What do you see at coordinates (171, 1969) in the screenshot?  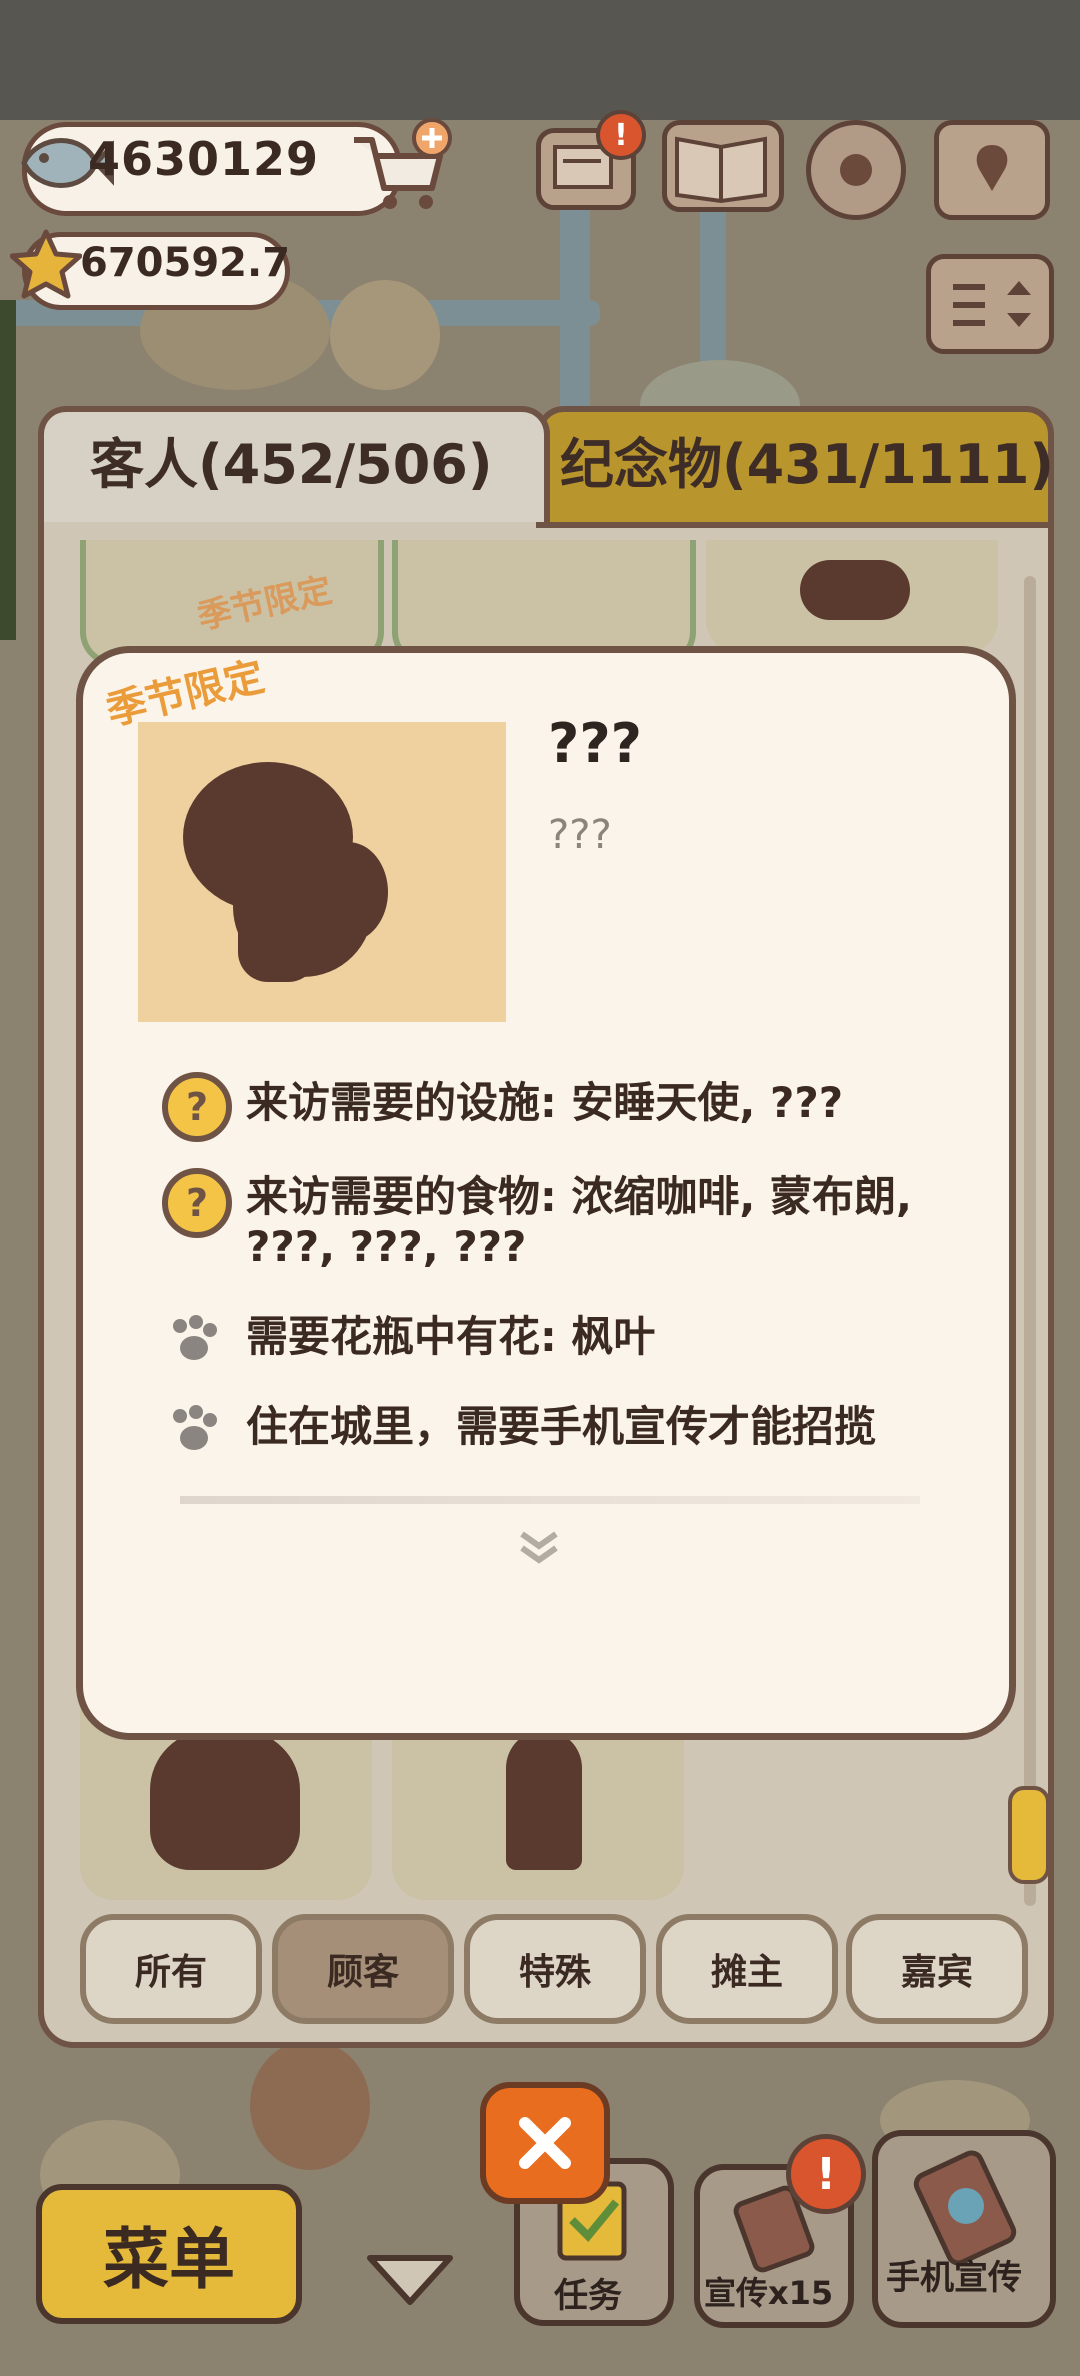 I see `filter-all-button: 所有` at bounding box center [171, 1969].